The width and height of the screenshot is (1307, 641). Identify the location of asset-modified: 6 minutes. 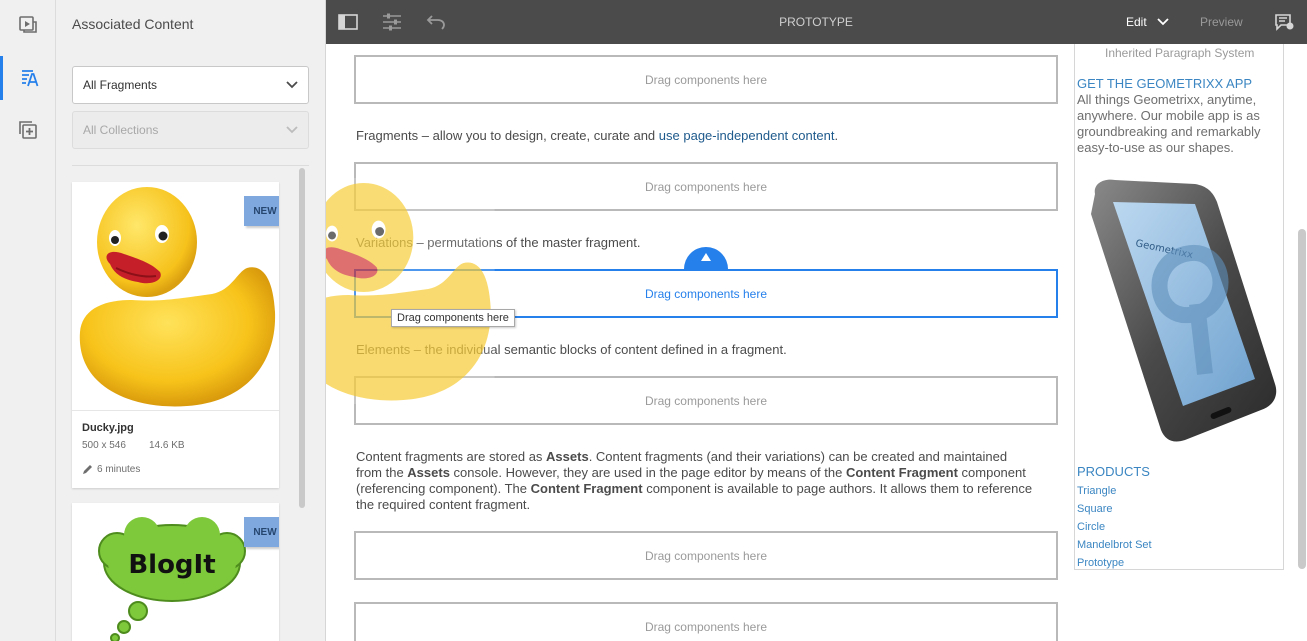
(111, 469).